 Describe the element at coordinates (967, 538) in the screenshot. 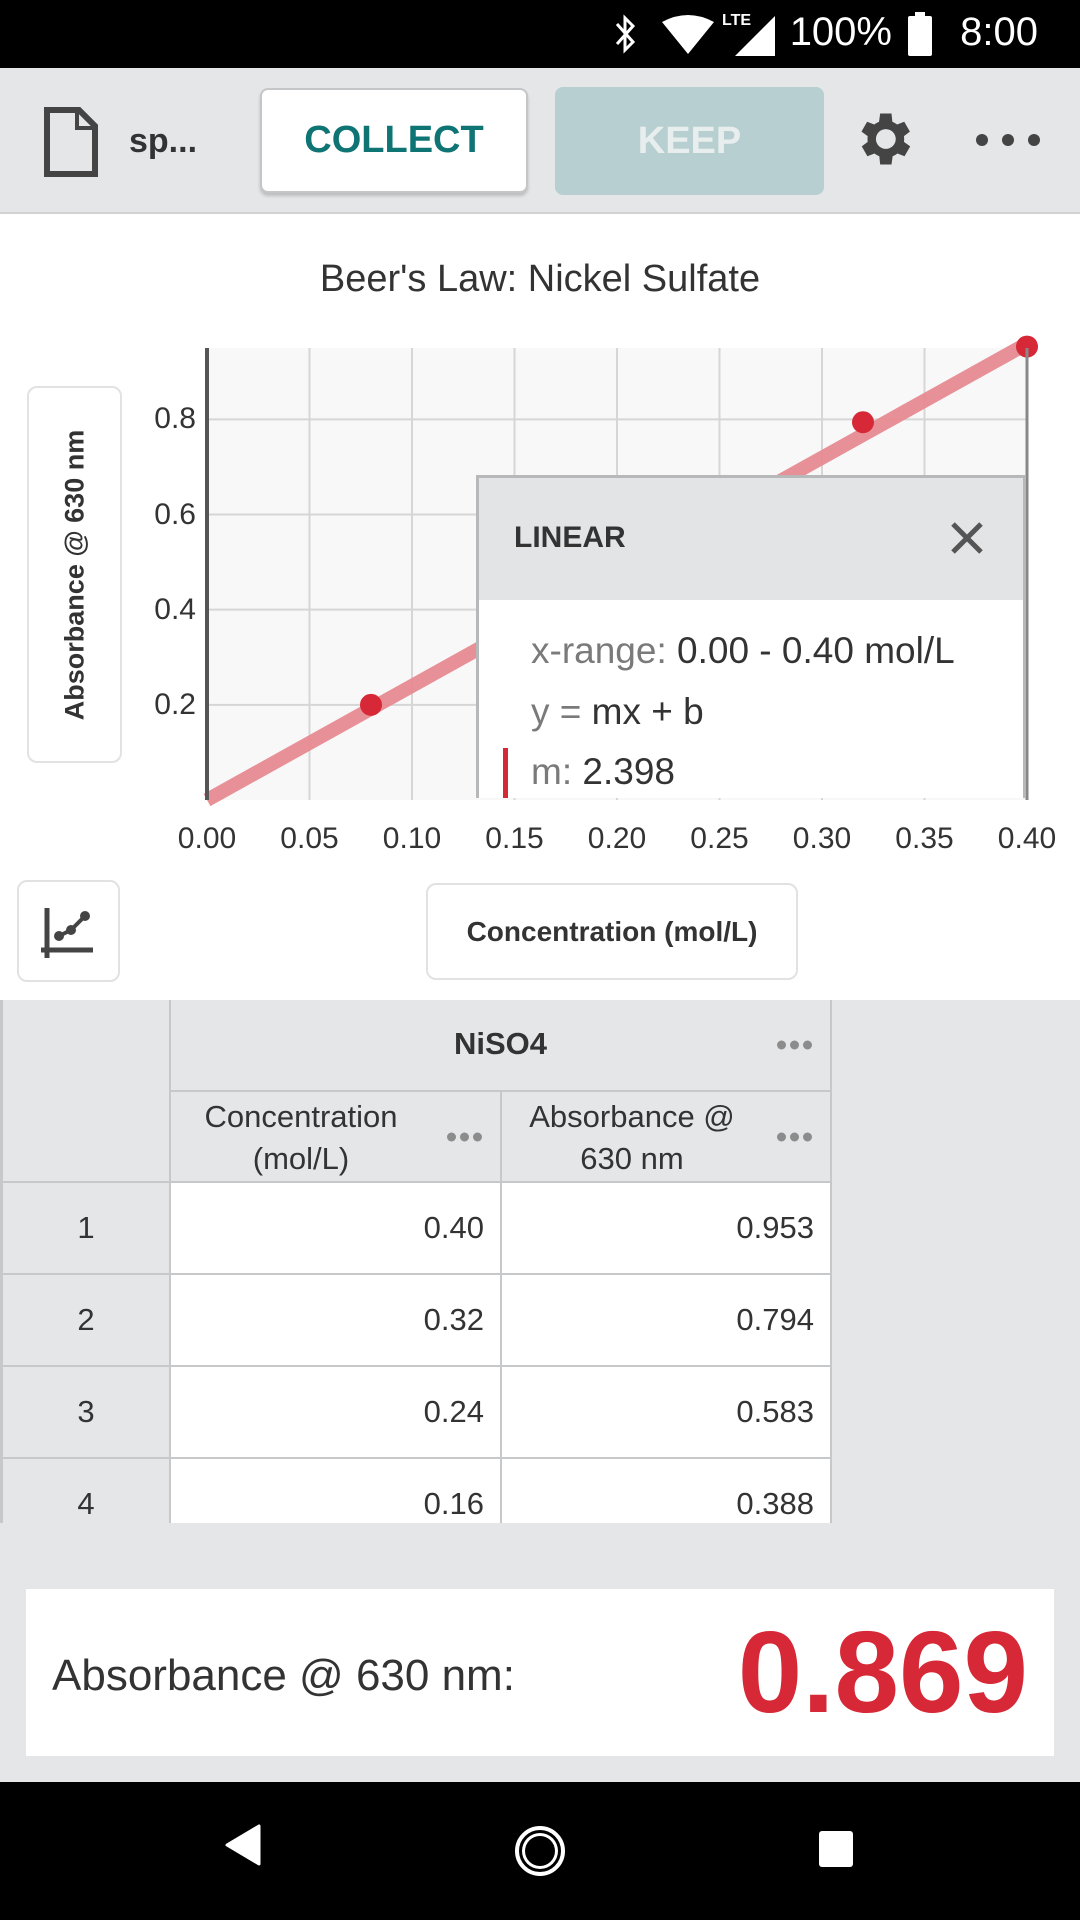

I see `close-icon` at that location.